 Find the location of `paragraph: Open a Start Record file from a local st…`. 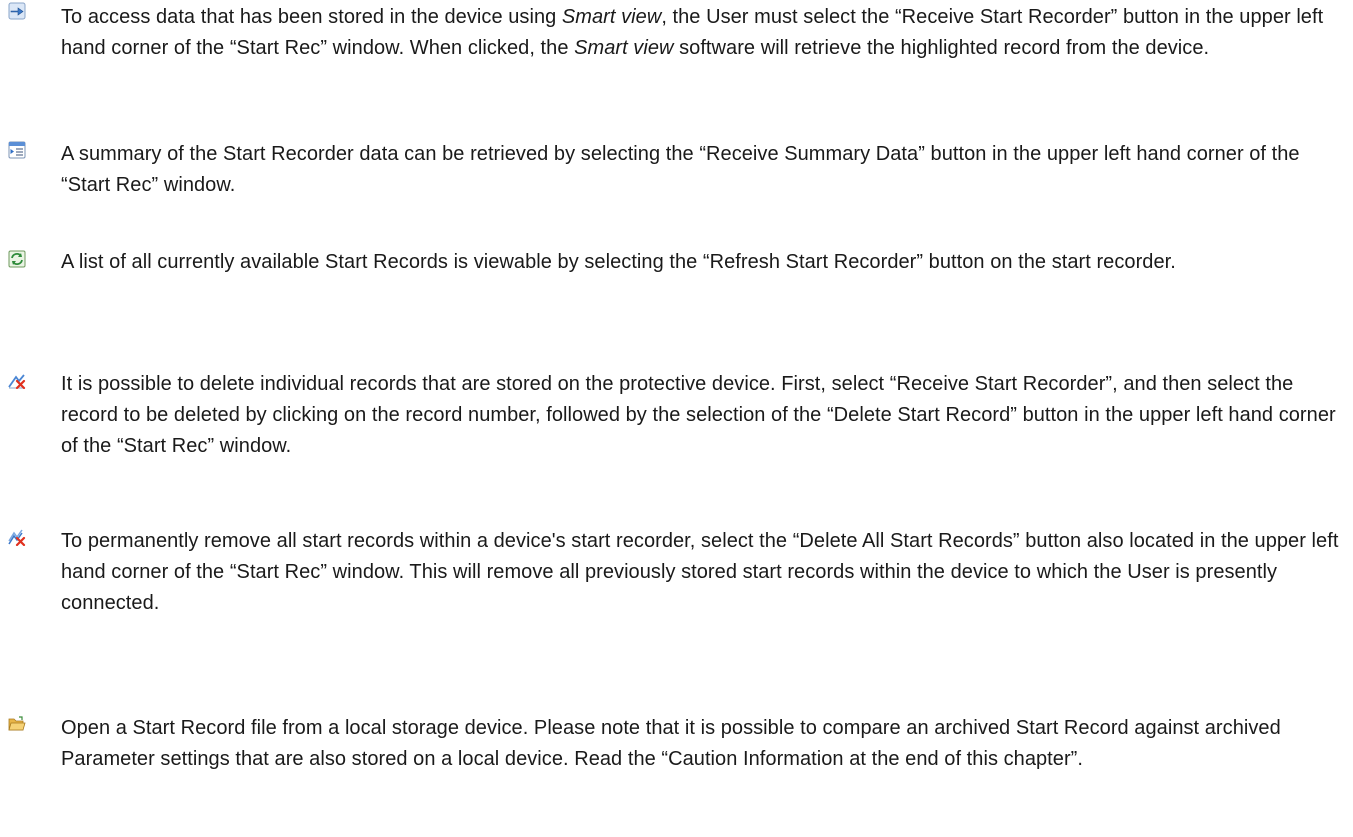

paragraph: Open a Start Record file from a local st… is located at coordinates (671, 743).